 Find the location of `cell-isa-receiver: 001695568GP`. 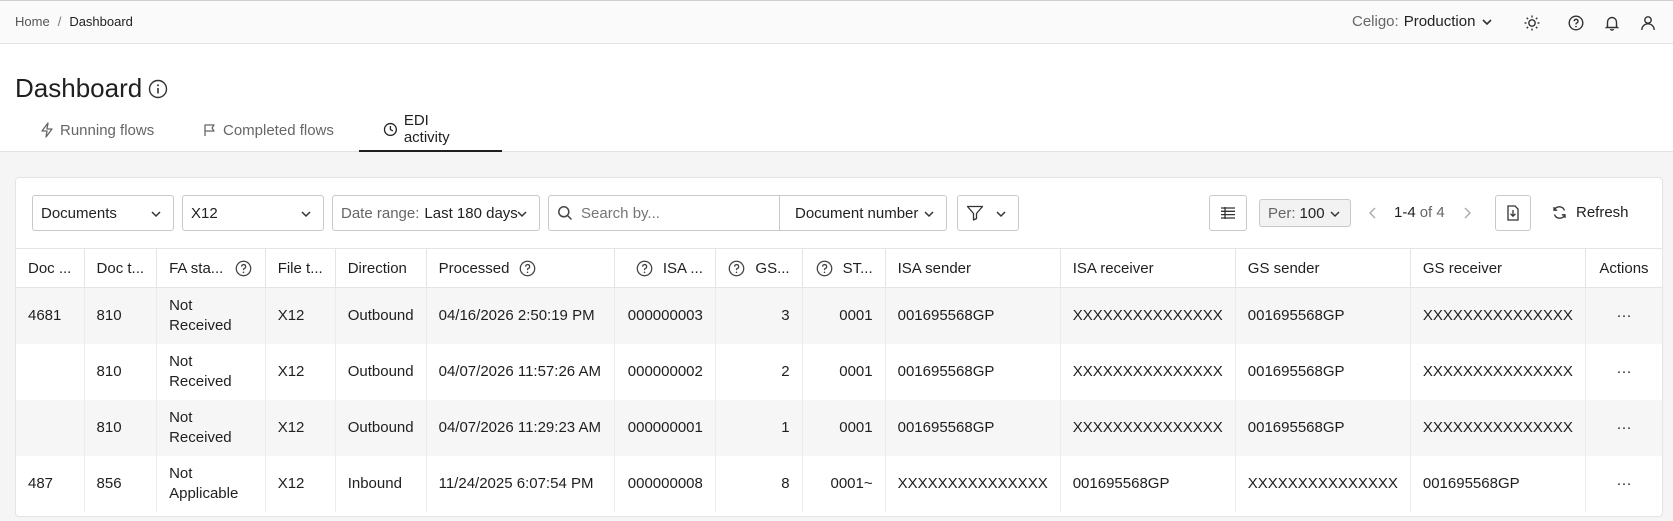

cell-isa-receiver: 001695568GP is located at coordinates (1148, 483).